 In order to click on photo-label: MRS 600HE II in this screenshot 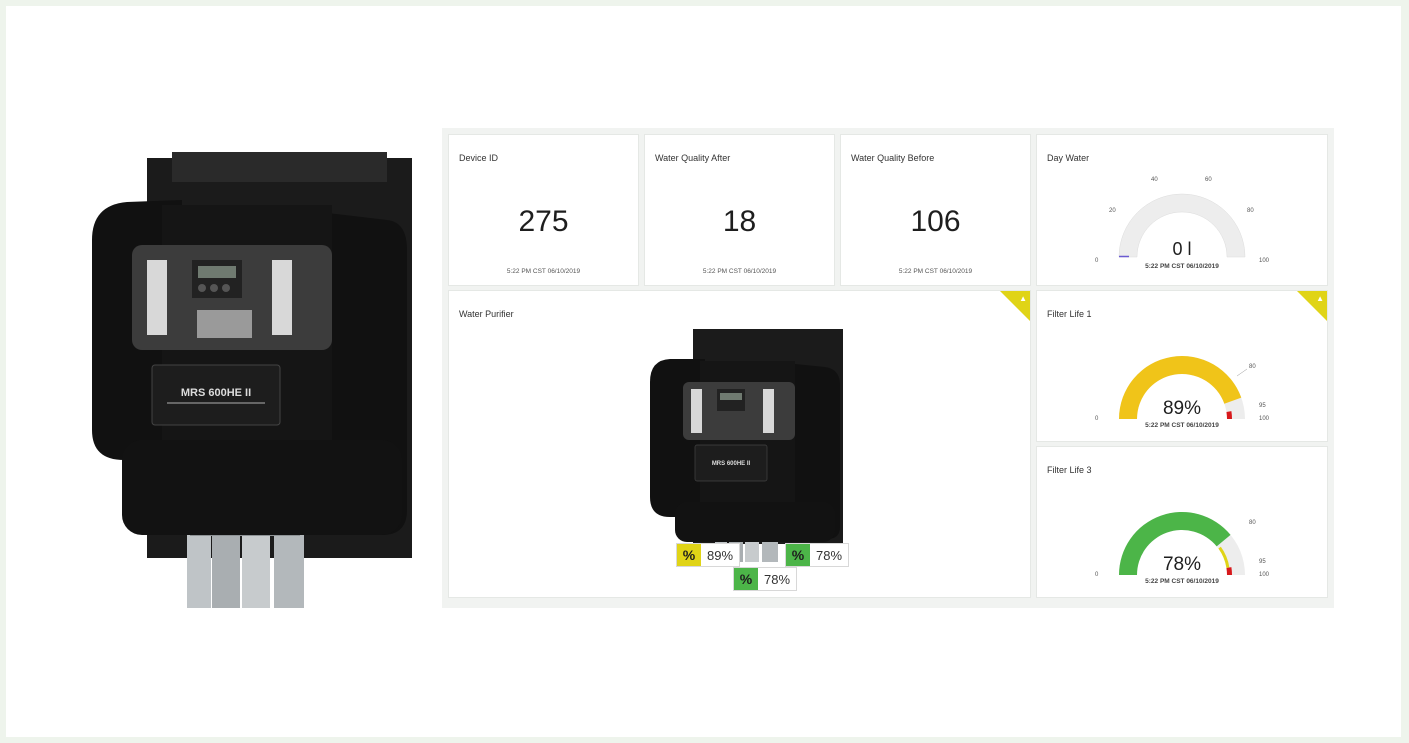, I will do `click(216, 393)`.